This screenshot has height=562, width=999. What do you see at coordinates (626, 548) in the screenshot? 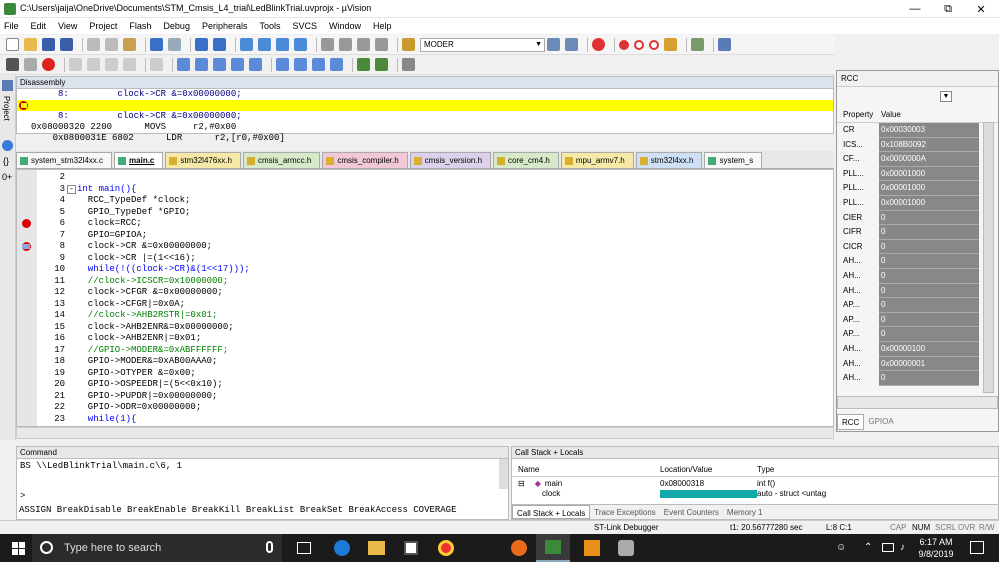
I see `app-icon` at bounding box center [626, 548].